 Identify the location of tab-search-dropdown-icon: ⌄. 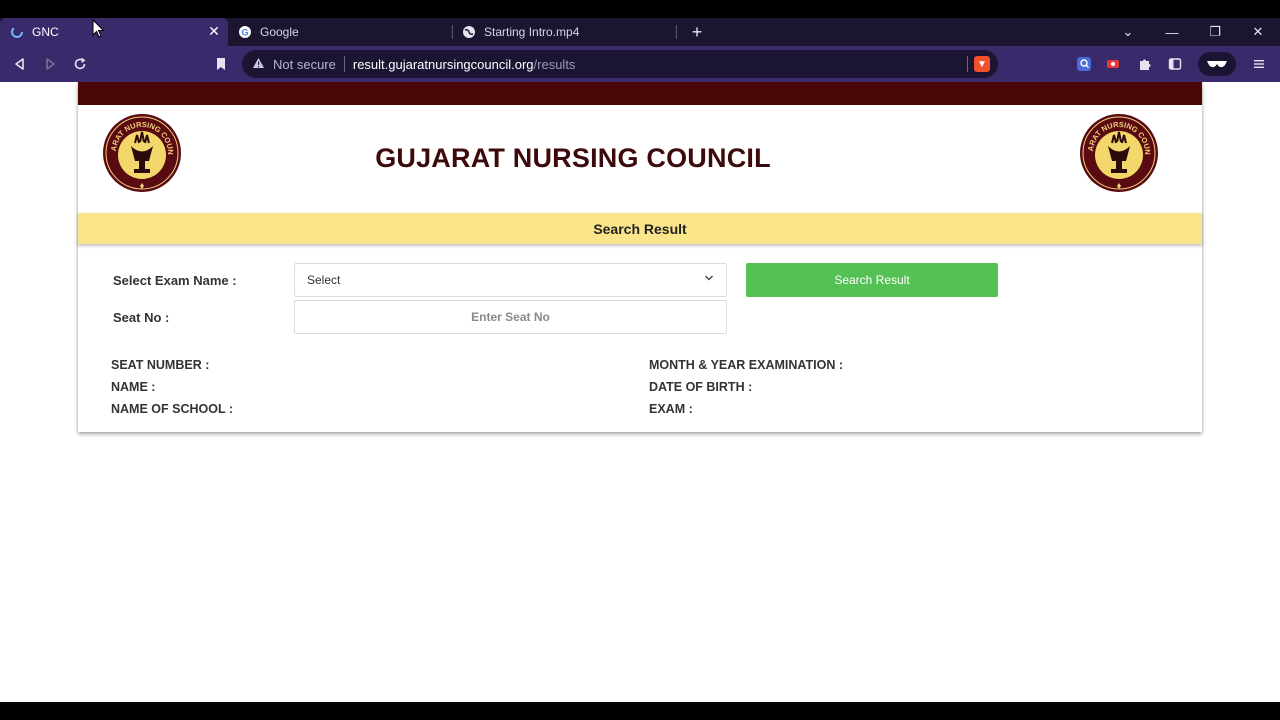
(1128, 32).